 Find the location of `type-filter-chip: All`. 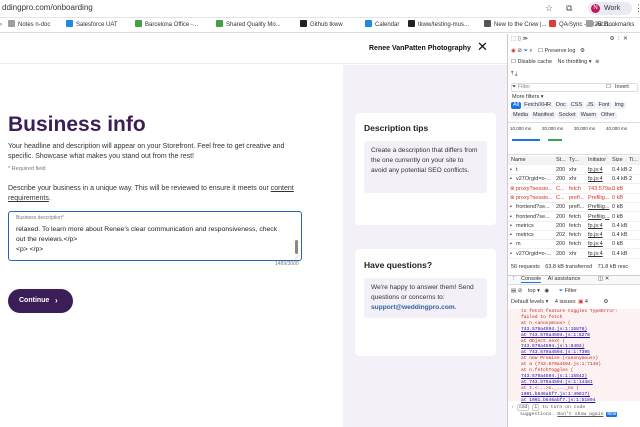

type-filter-chip: All is located at coordinates (516, 105).